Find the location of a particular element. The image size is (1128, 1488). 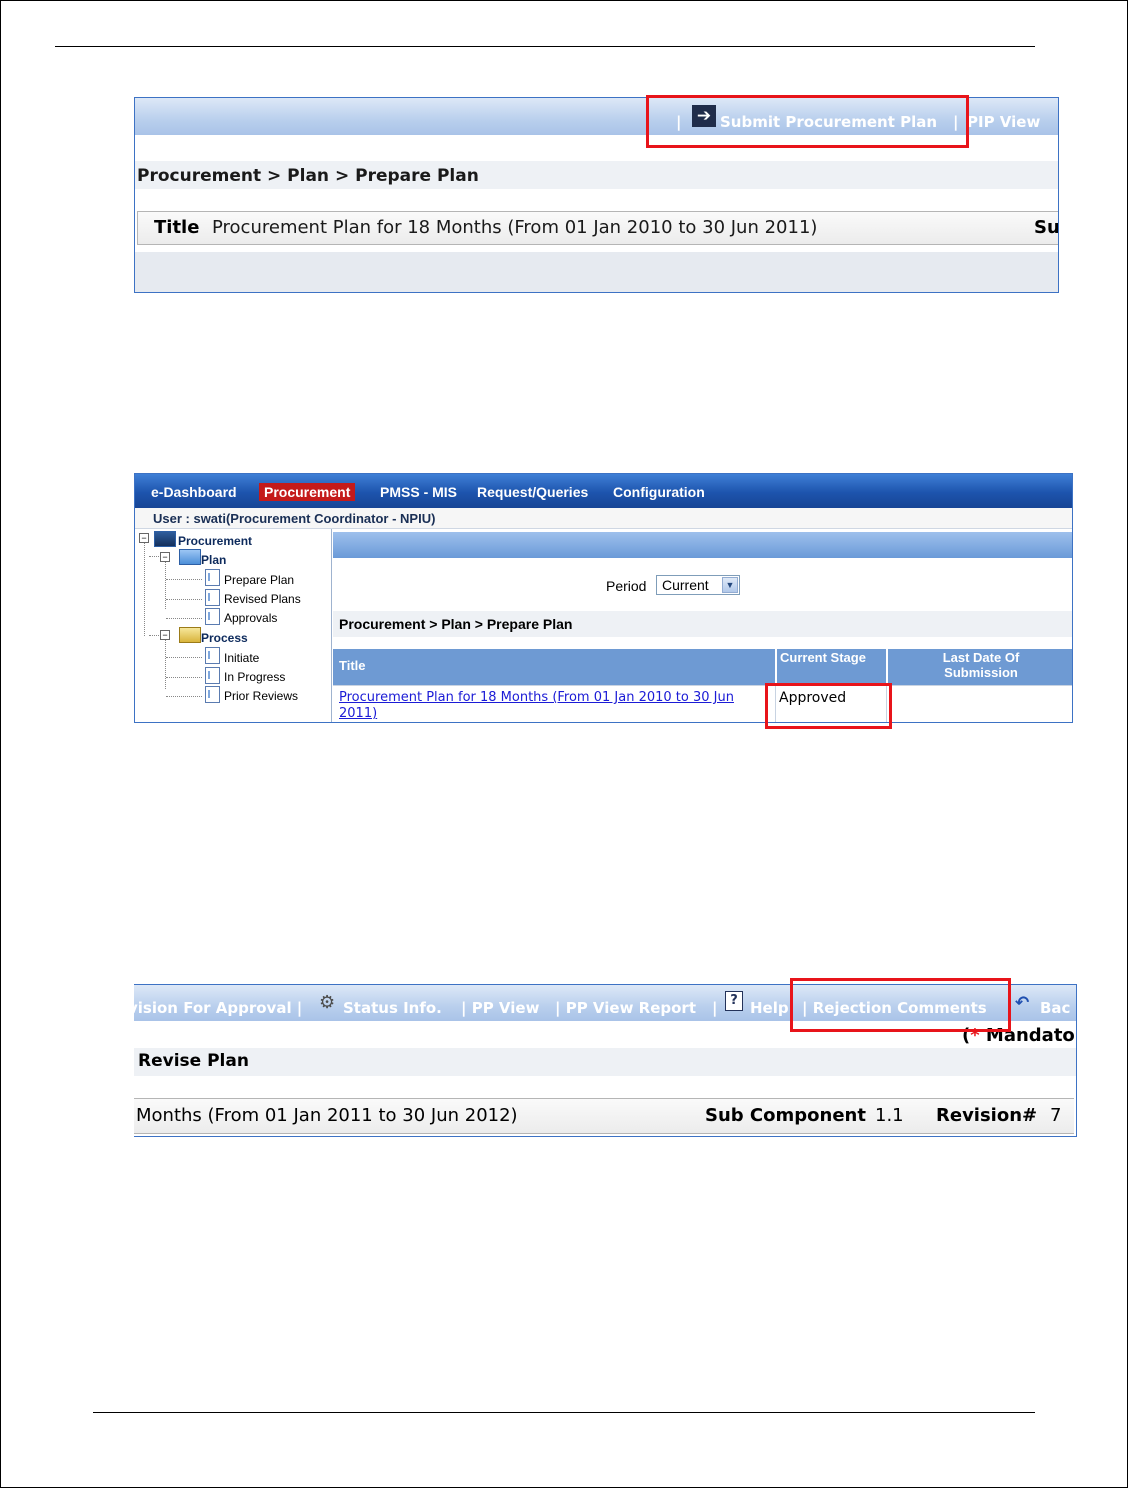

header-rule is located at coordinates (545, 46).